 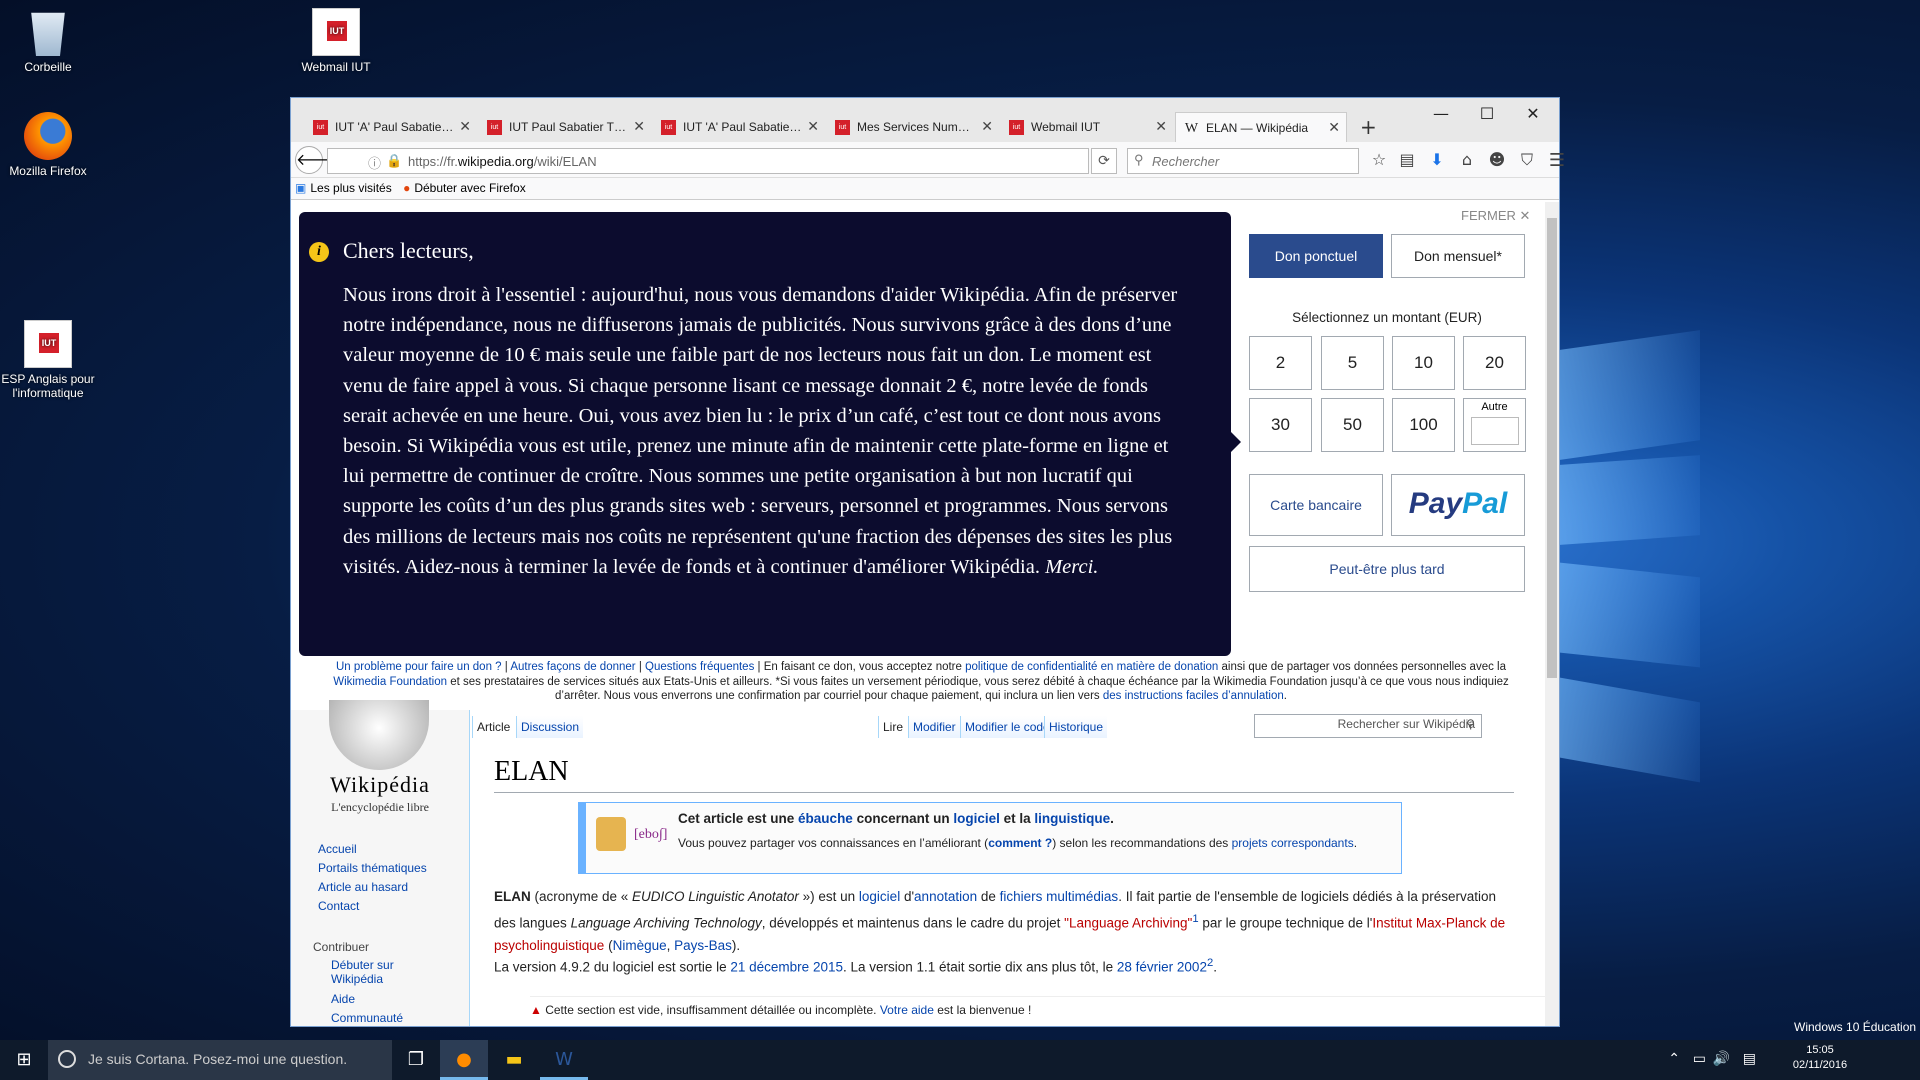 I want to click on desktop-icon-firefox: Mozilla Firefox, so click(x=48, y=145).